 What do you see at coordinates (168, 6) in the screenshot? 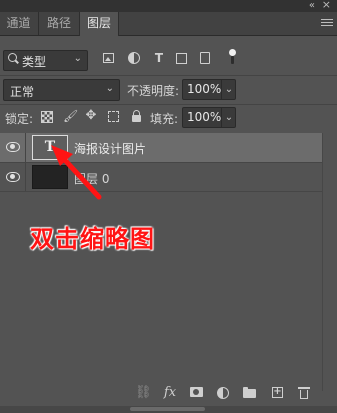
I see `panel-top-strip: « ×` at bounding box center [168, 6].